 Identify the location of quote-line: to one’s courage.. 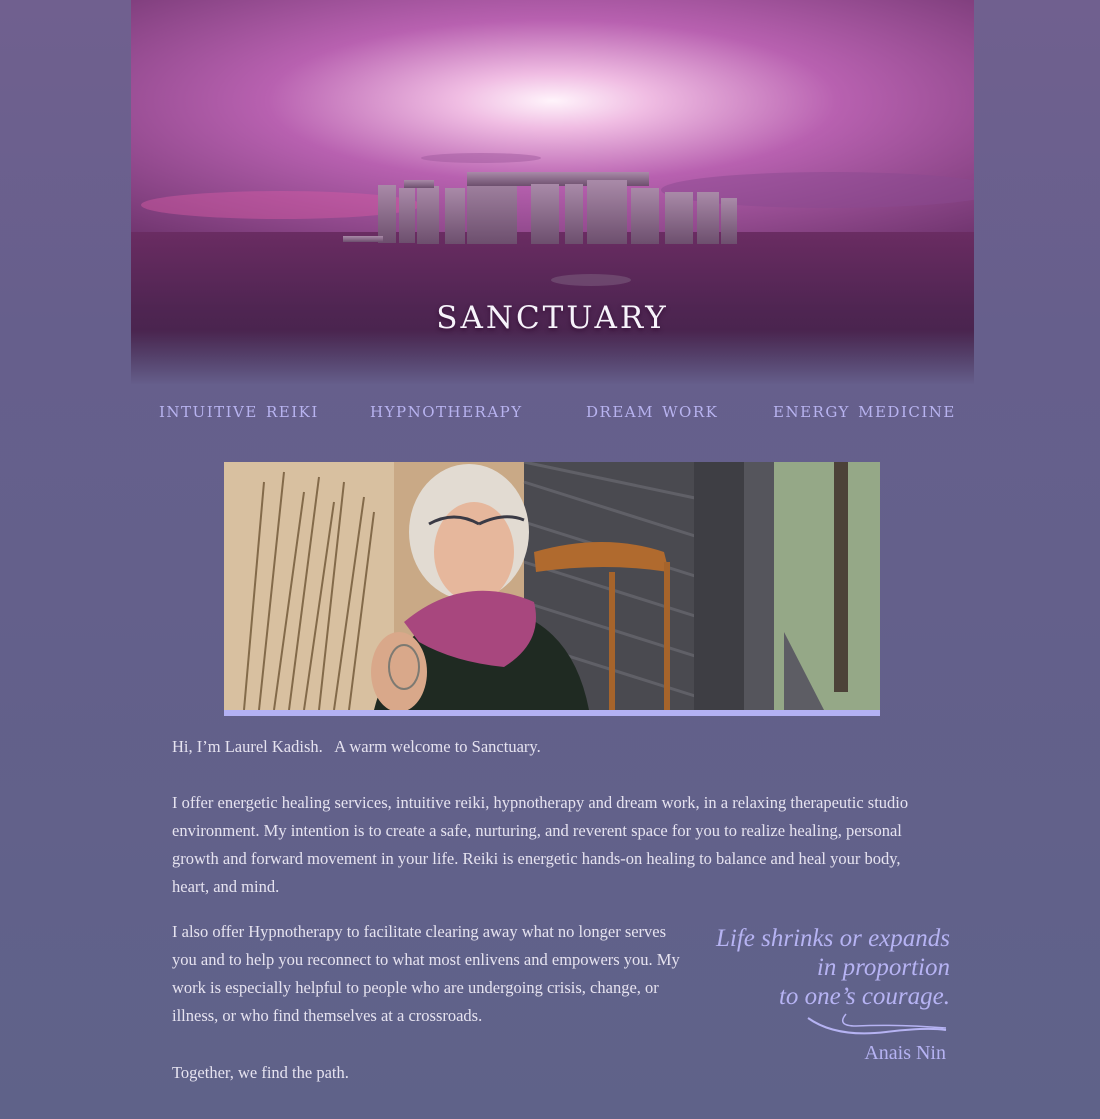
(864, 996).